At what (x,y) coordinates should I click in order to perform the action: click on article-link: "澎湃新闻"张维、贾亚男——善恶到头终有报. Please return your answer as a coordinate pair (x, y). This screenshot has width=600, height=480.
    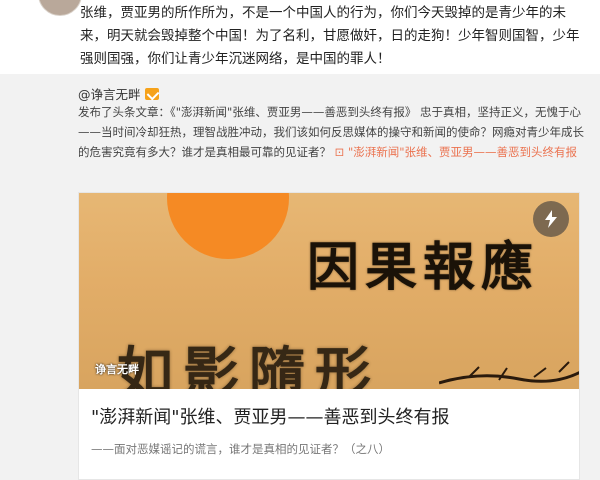
    Looking at the image, I should click on (462, 152).